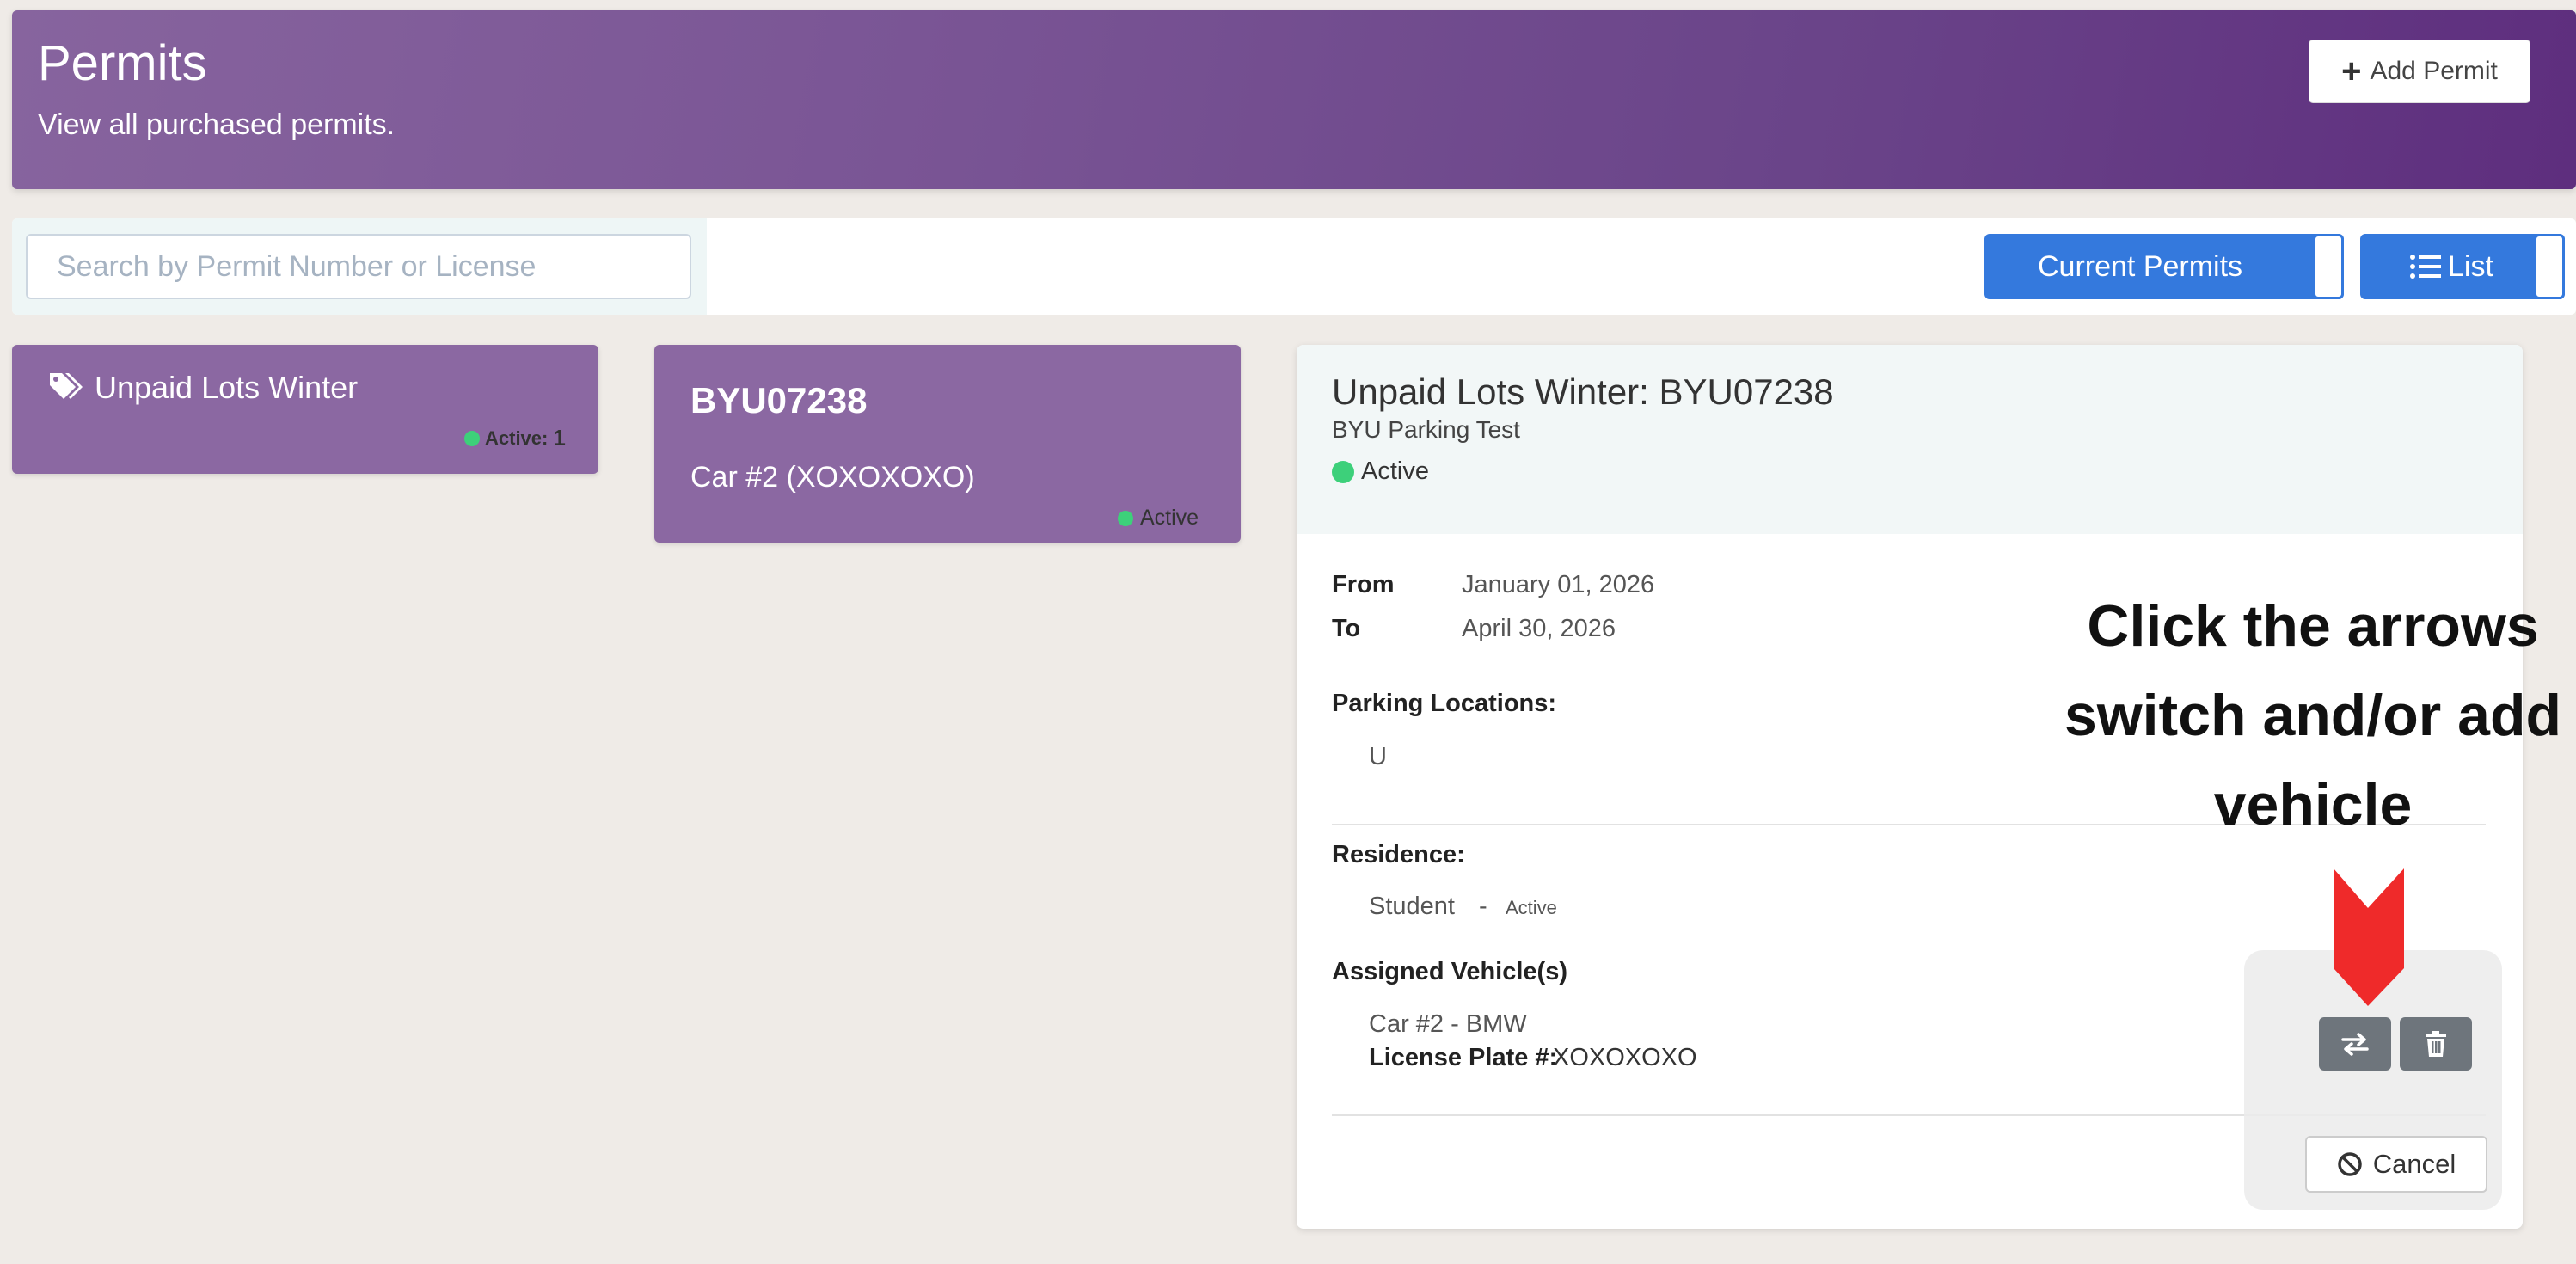 The image size is (2576, 1264). What do you see at coordinates (66, 386) in the screenshot?
I see `tags-icon` at bounding box center [66, 386].